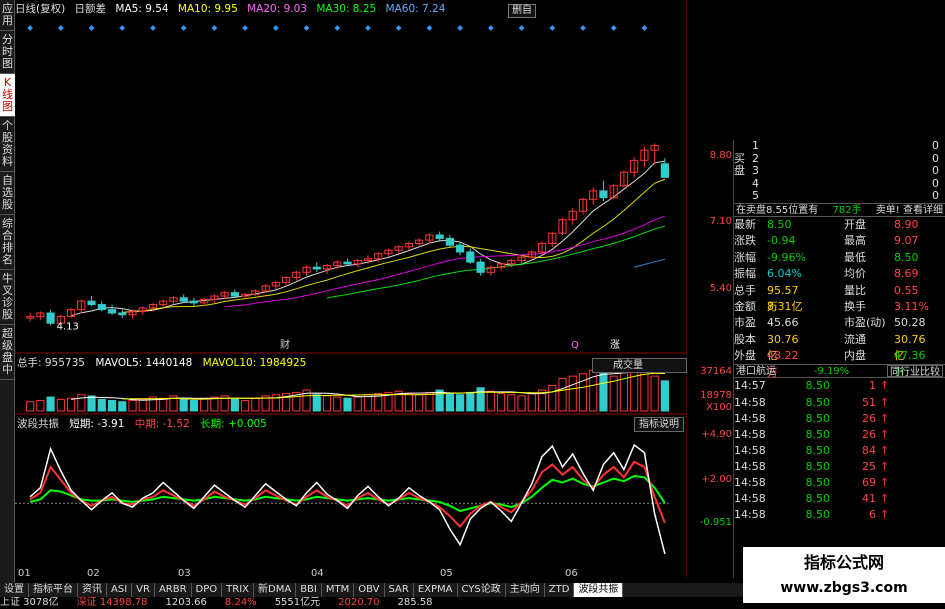 The width and height of the screenshot is (945, 609). Describe the element at coordinates (7, 352) in the screenshot. I see `side-tab: 超级盘中` at that location.